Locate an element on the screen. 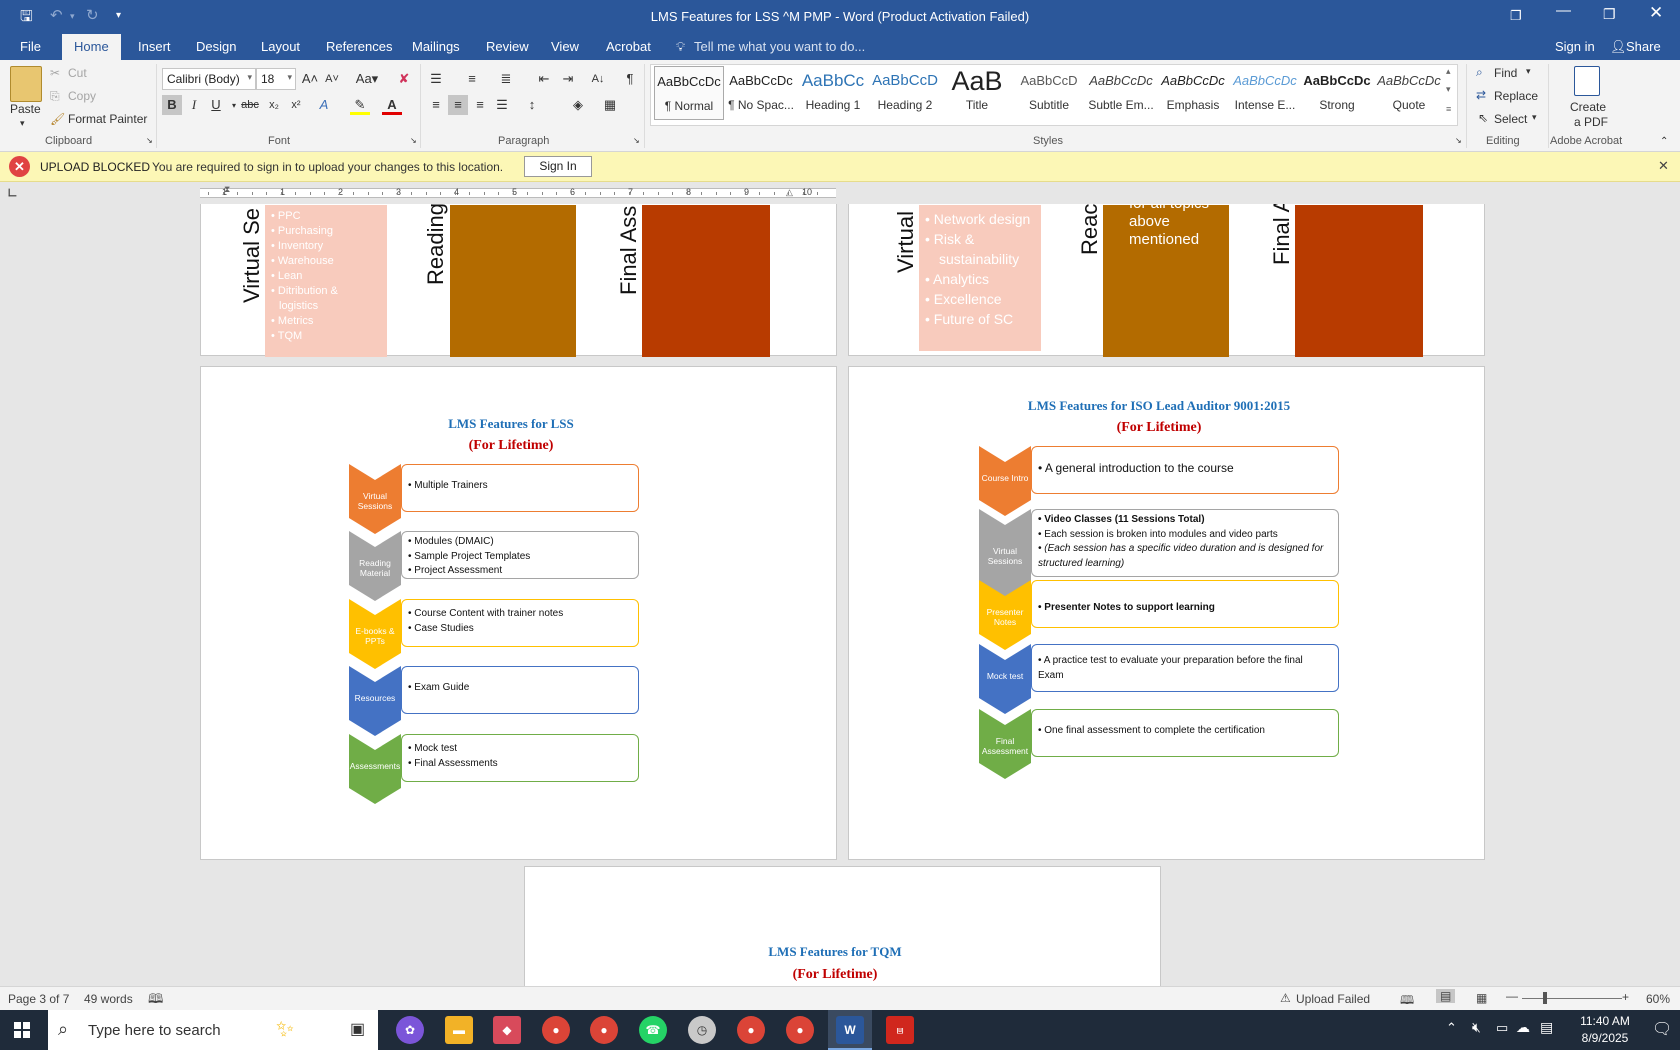  find-button: Find is located at coordinates (1505, 73).